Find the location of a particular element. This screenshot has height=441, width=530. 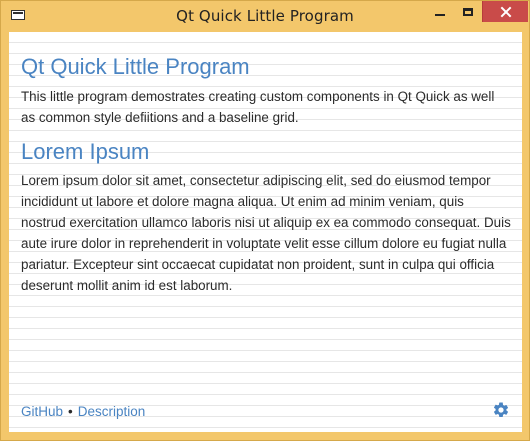

close-button is located at coordinates (505, 11).